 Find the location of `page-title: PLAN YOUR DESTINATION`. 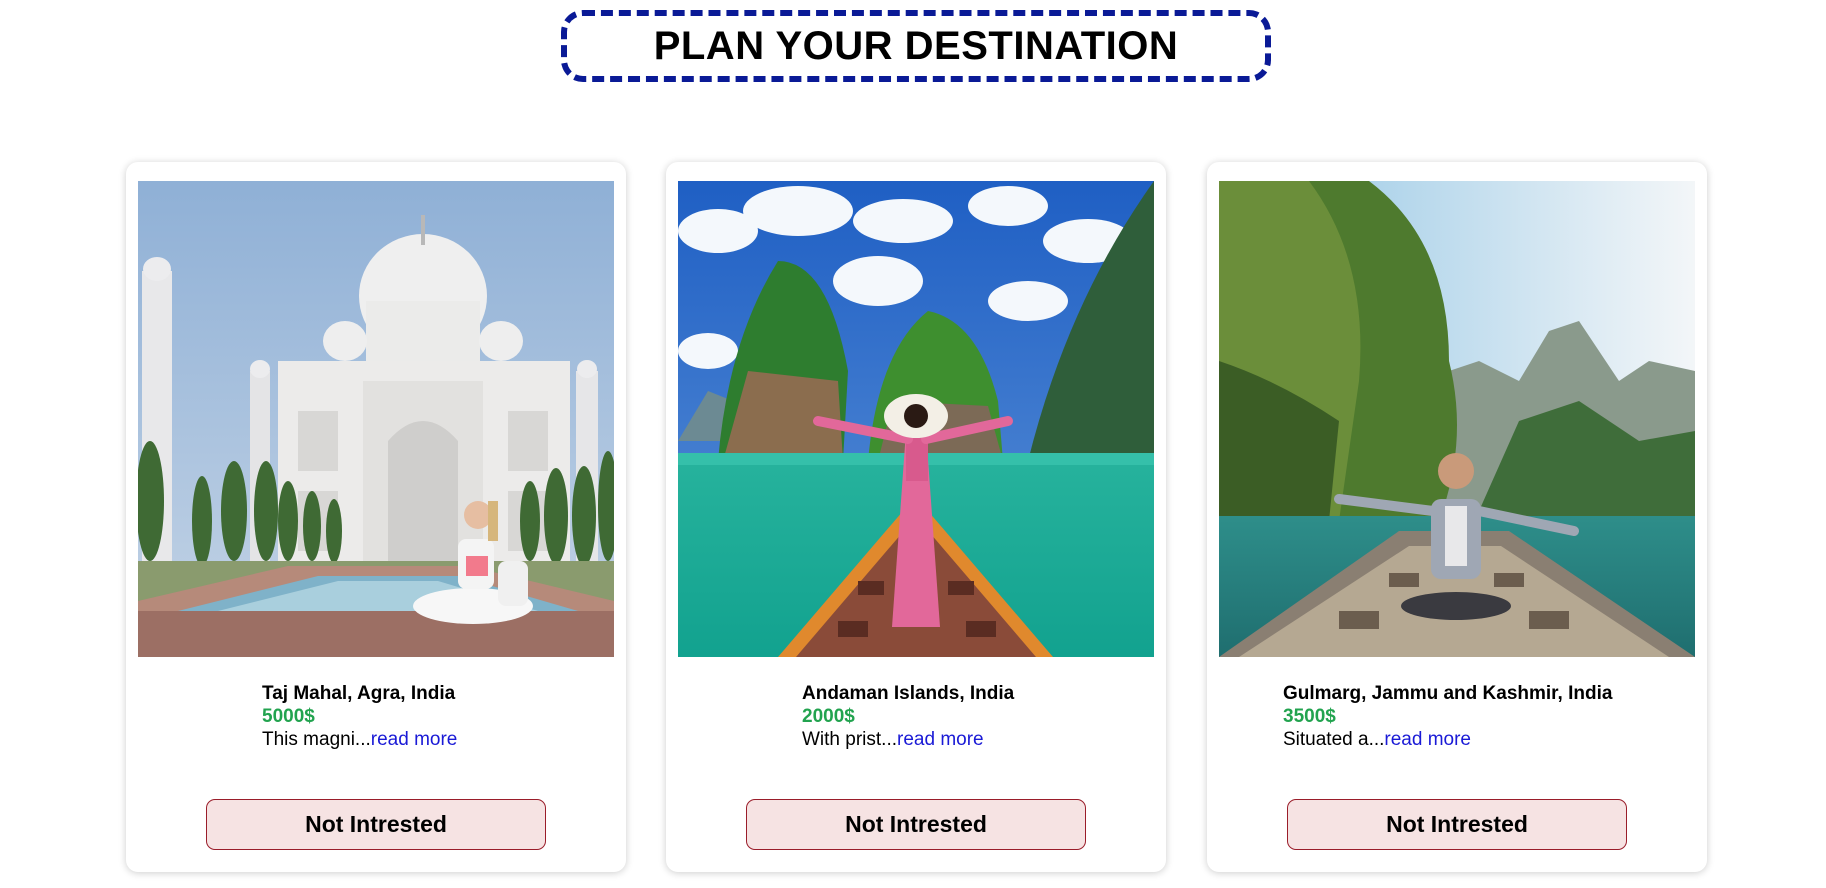

page-title: PLAN YOUR DESTINATION is located at coordinates (916, 45).